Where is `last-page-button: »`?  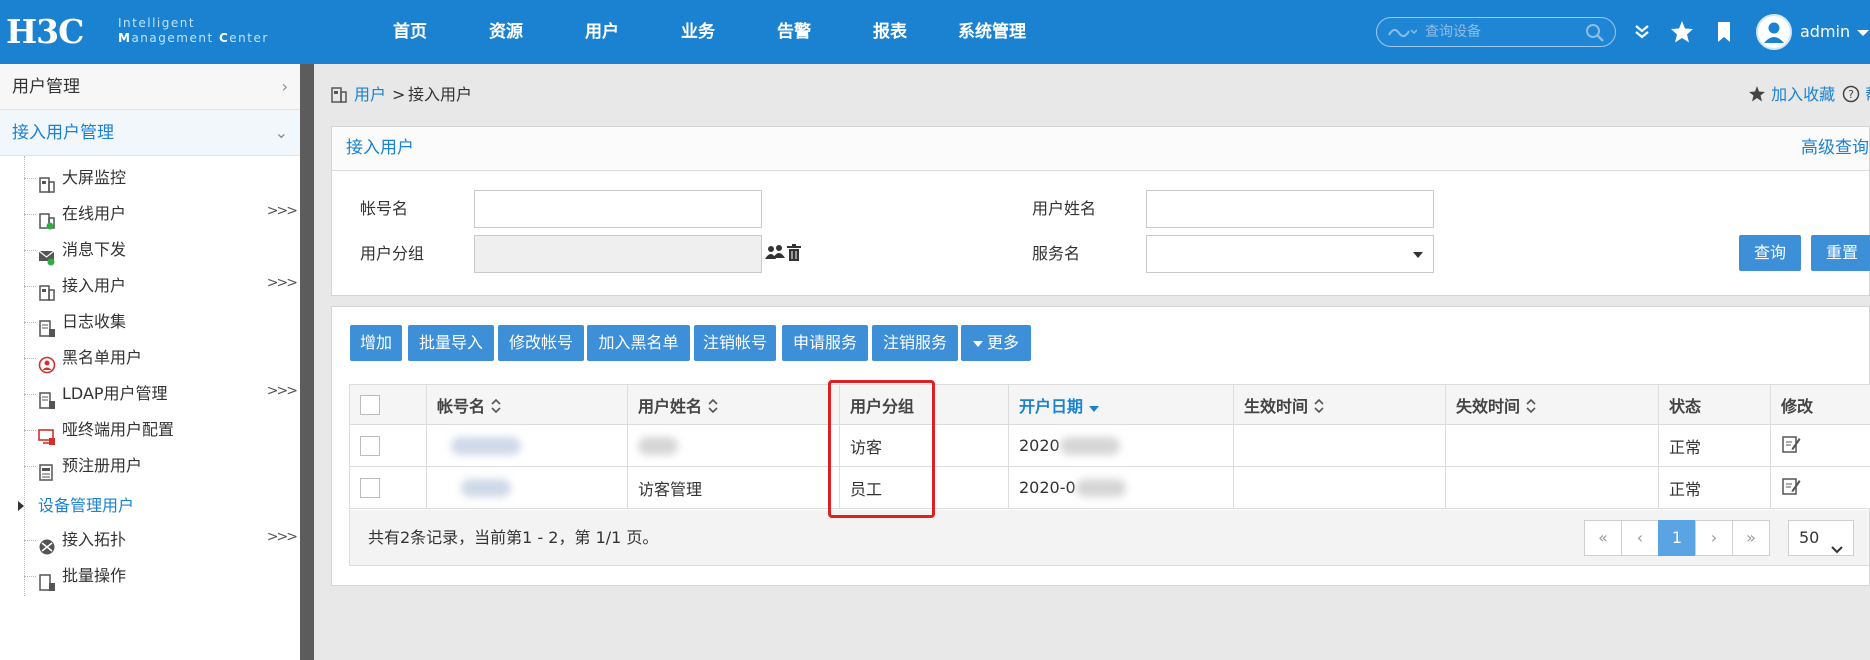
last-page-button: » is located at coordinates (1751, 538).